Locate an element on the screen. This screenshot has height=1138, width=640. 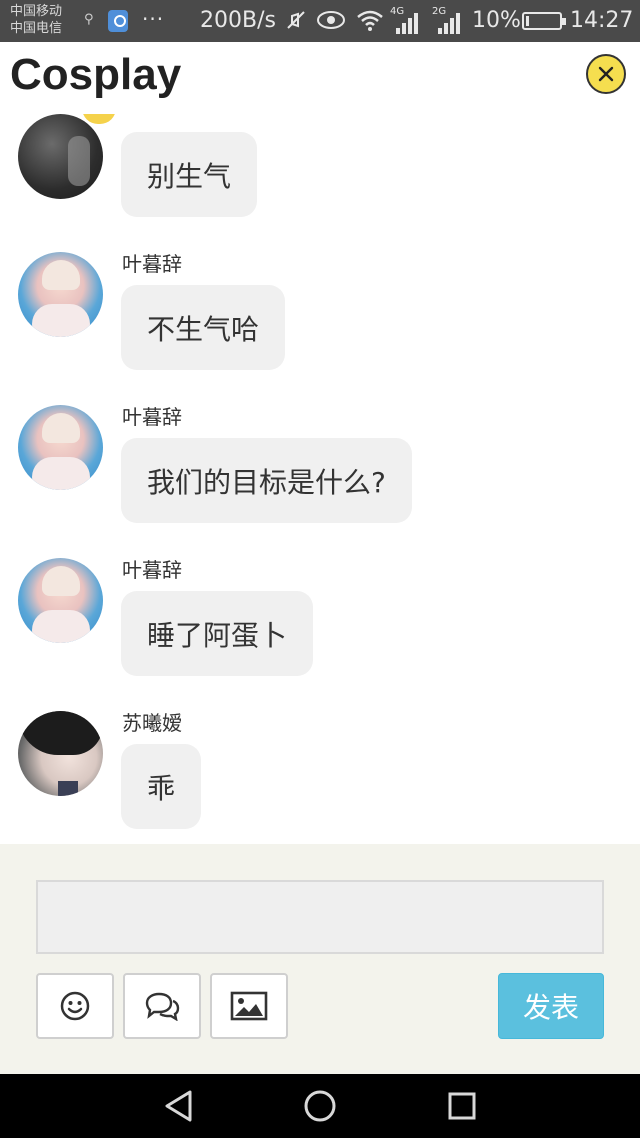
close-icon is located at coordinates (606, 74).